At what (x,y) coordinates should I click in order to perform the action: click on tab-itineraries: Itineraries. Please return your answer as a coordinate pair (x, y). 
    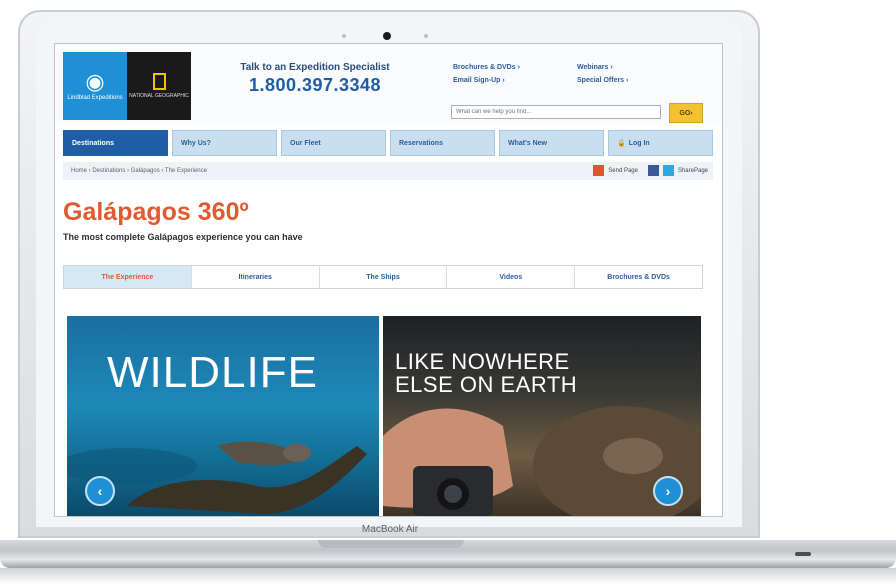
    Looking at the image, I should click on (256, 277).